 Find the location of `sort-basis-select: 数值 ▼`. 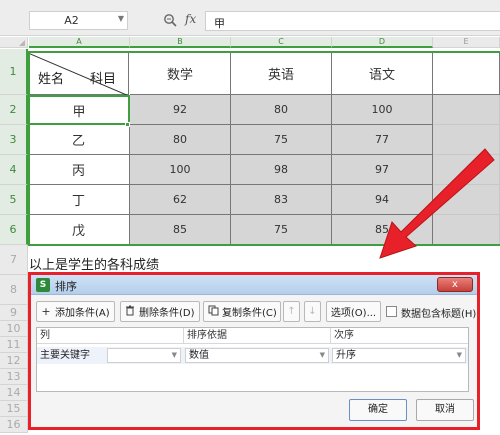

sort-basis-select: 数值 ▼ is located at coordinates (257, 355).